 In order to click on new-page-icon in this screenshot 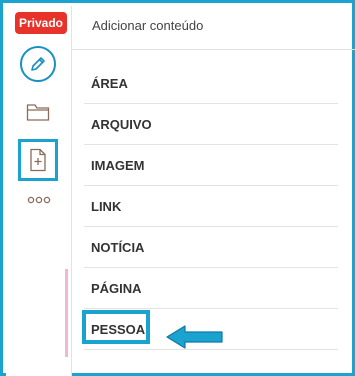, I will do `click(38, 160)`.